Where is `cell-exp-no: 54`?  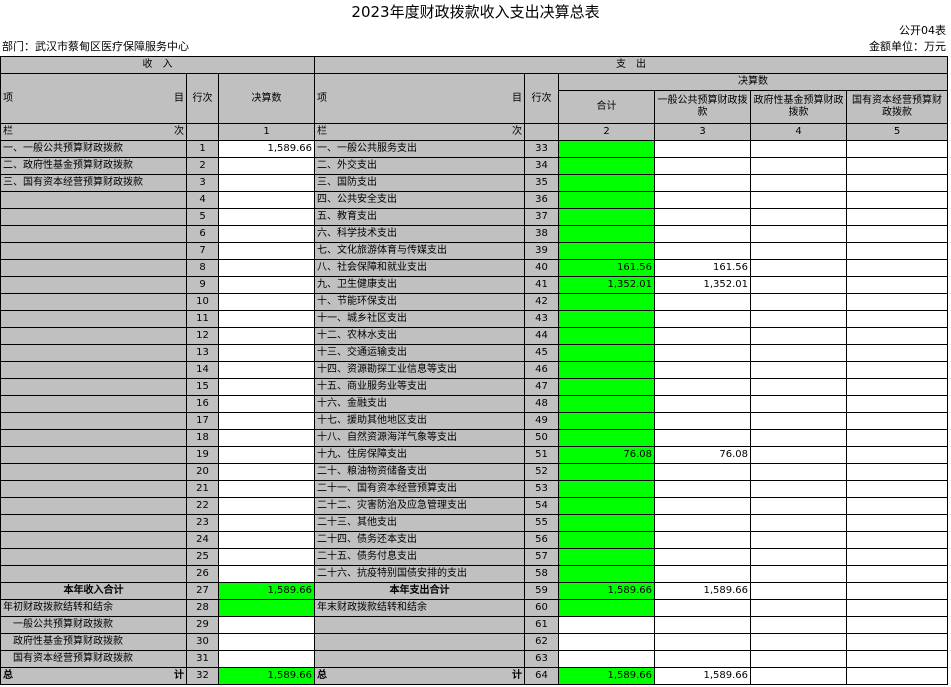 cell-exp-no: 54 is located at coordinates (541, 506).